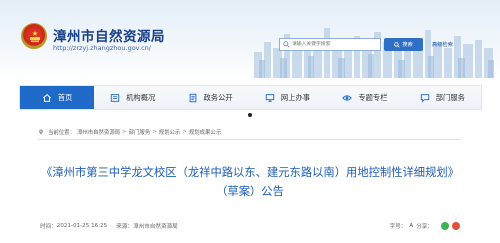 Image resolution: width=500 pixels, height=243 pixels. I want to click on site-url: http://zrzyj.zhangzhou.gov.cn/, so click(102, 48).